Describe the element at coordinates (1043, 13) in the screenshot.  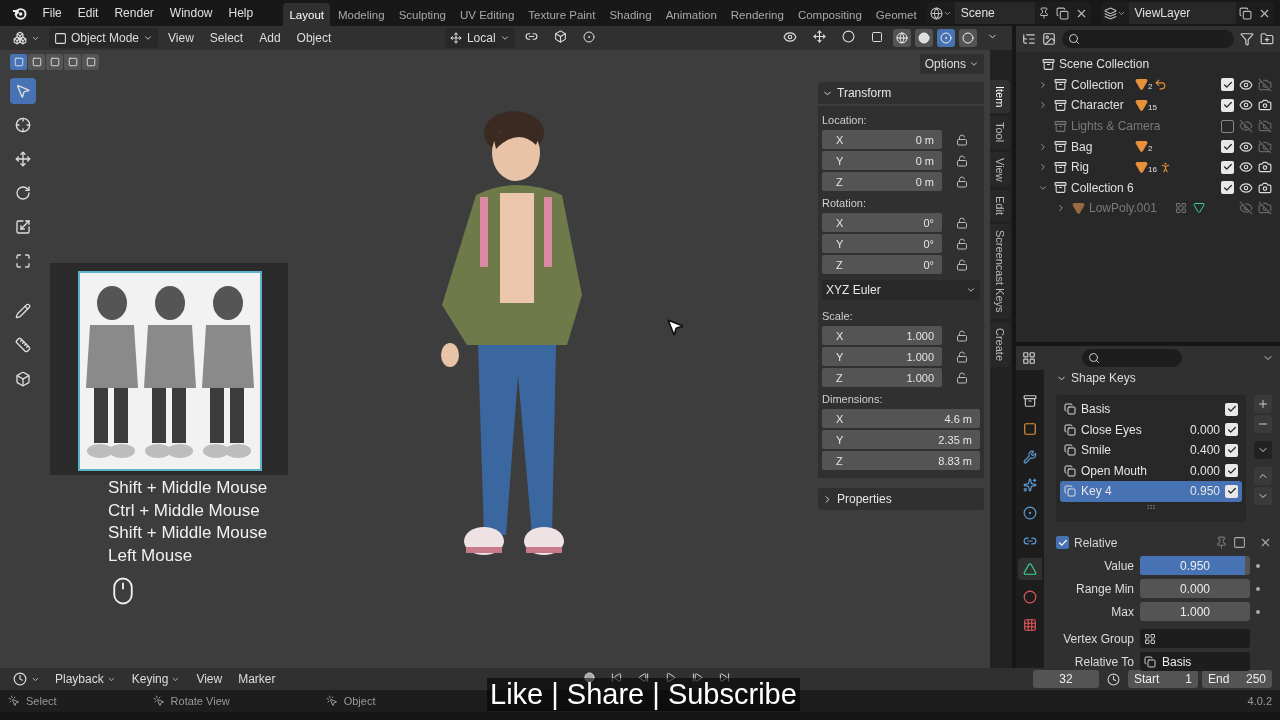
I see `pin-icon` at that location.